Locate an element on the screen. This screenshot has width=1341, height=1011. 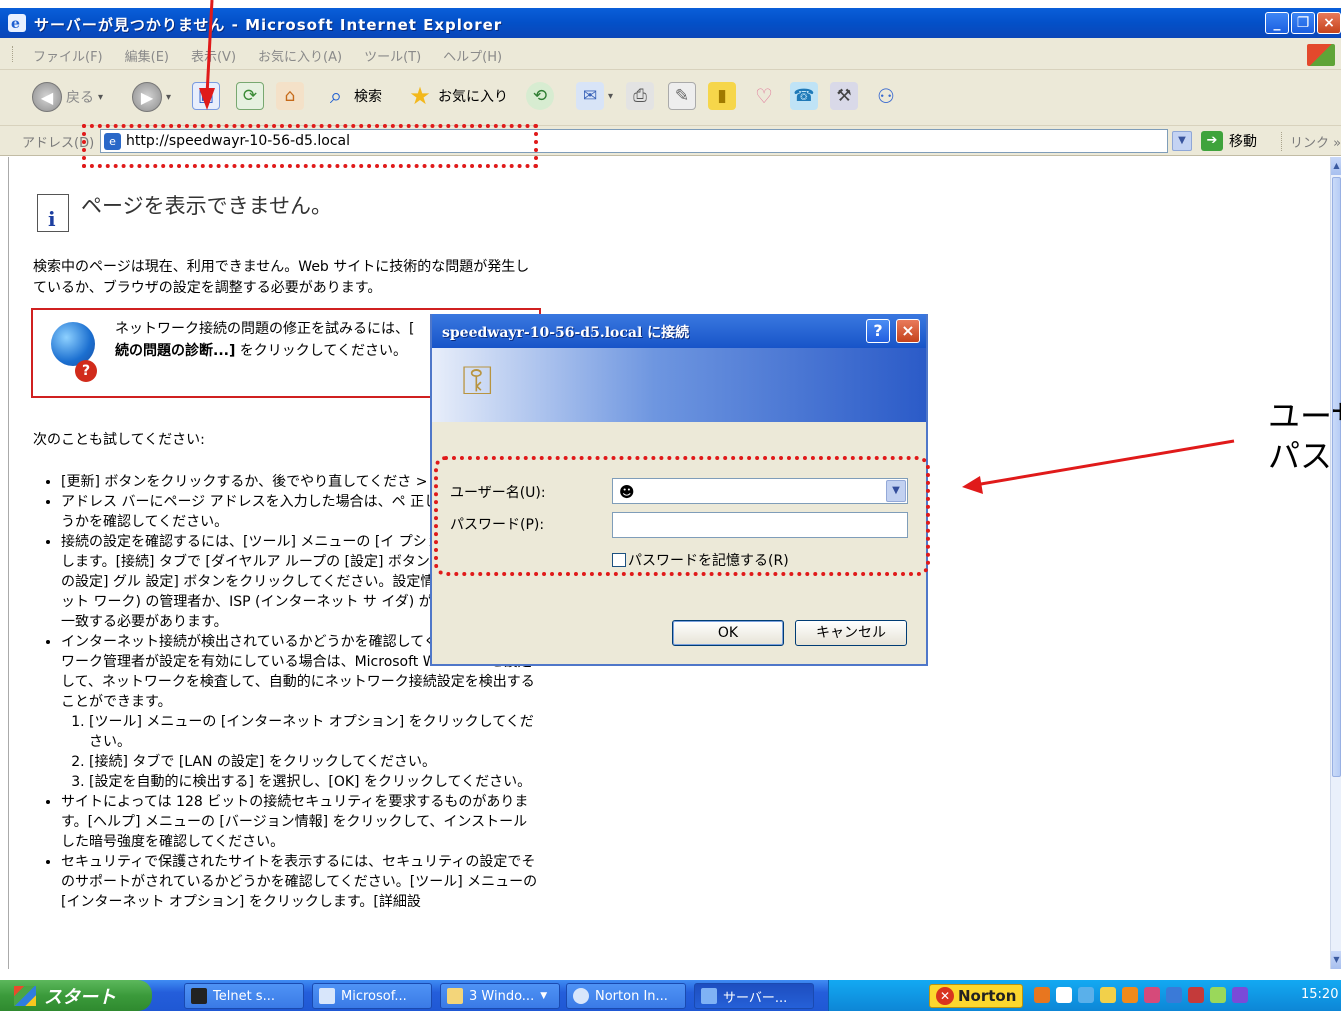
windows-flag-icon is located at coordinates (25, 995).